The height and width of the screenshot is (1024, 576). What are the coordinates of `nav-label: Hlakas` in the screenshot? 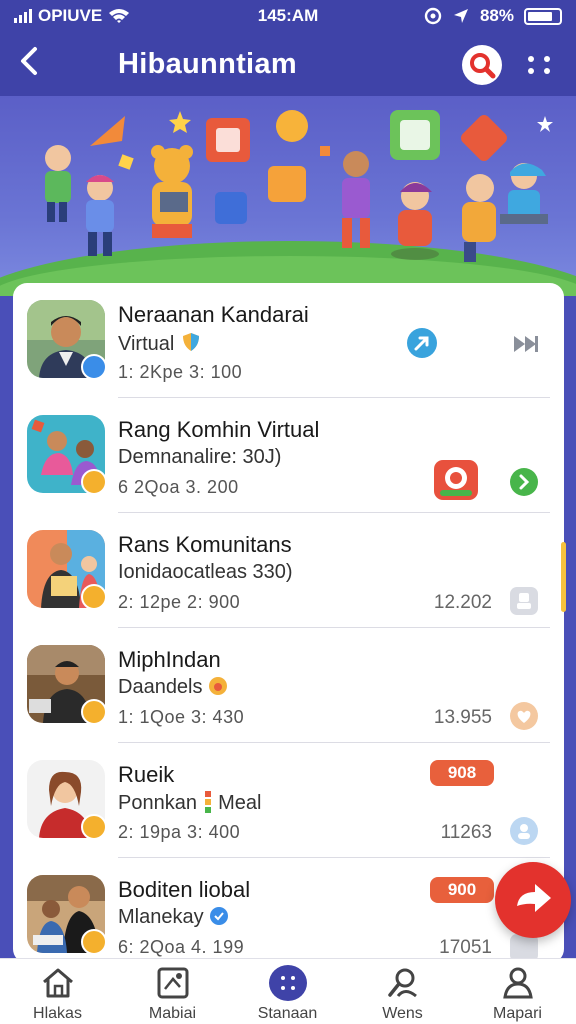 It's located at (57, 1013).